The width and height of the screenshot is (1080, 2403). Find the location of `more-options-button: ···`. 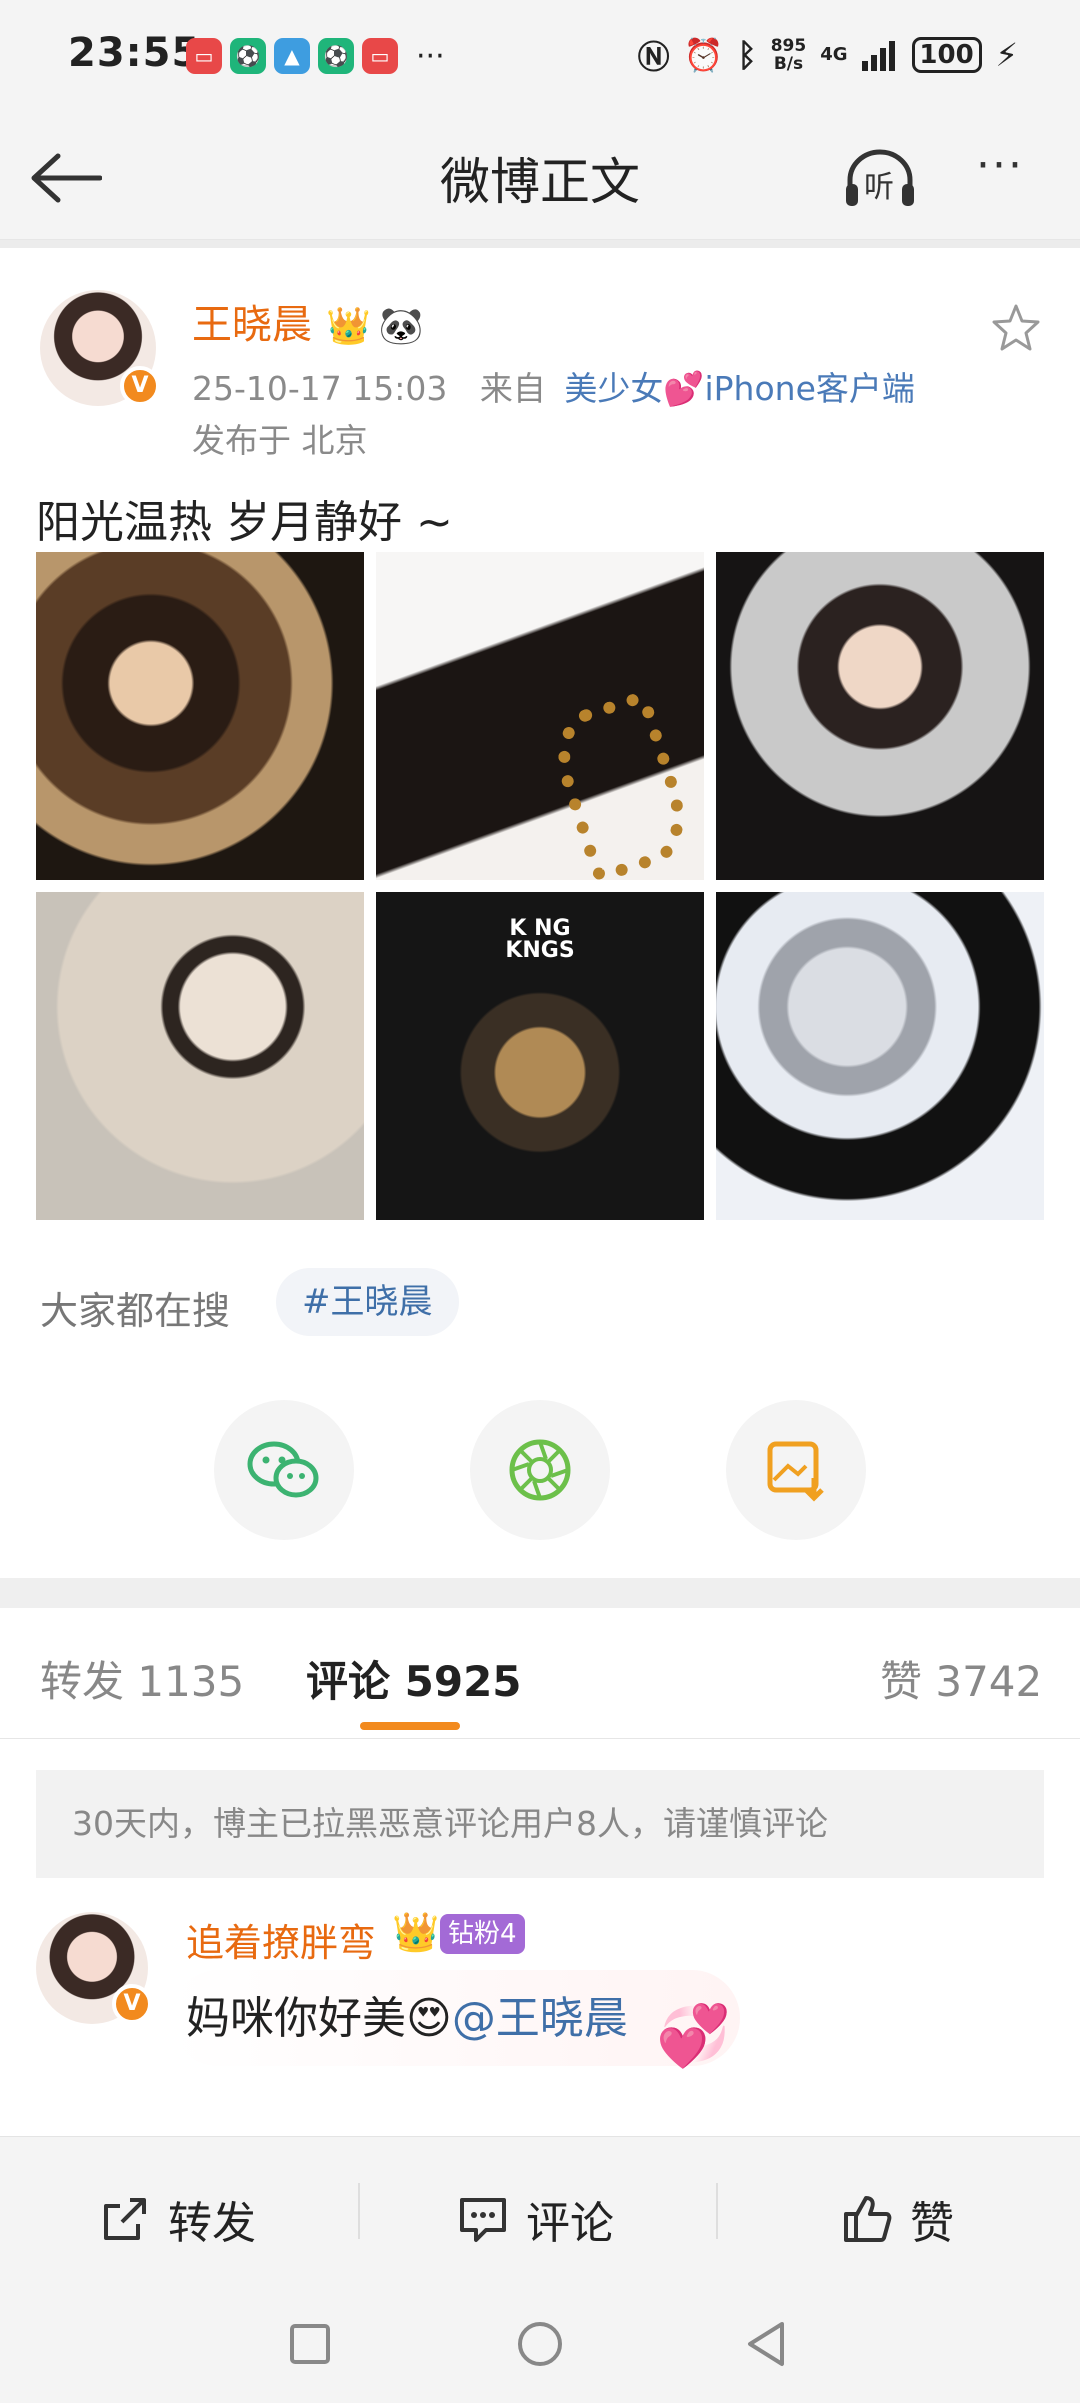

more-options-button: ··· is located at coordinates (1000, 165).